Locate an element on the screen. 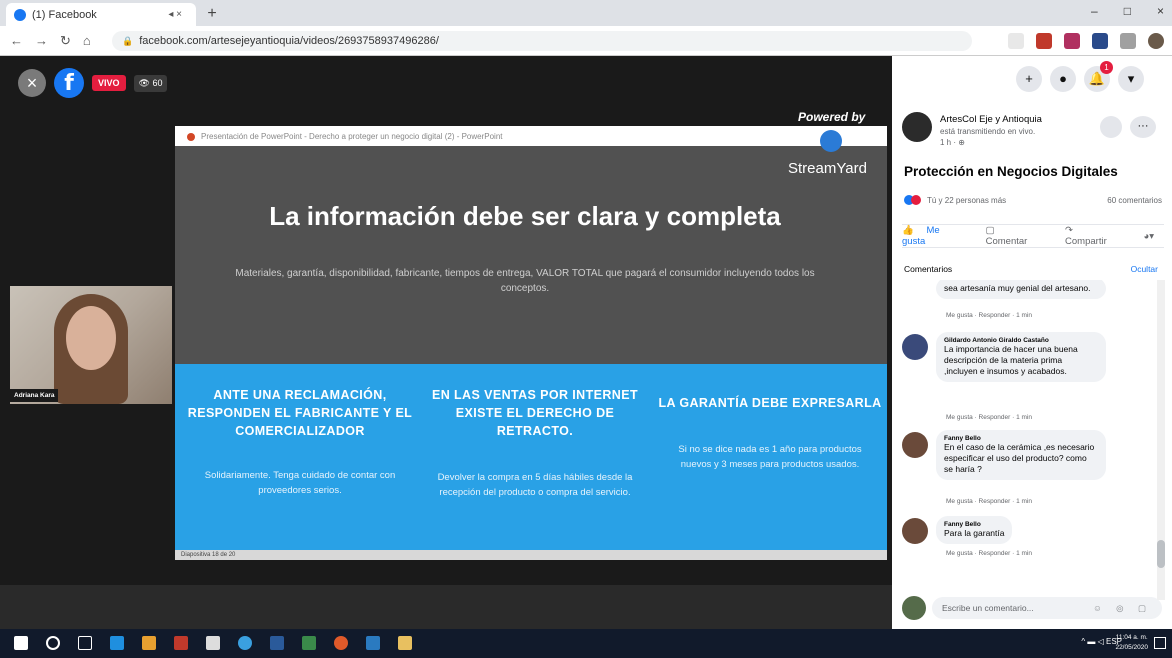 This screenshot has height=658, width=1172. comment-text: sea artesanía muy genial del artesano. is located at coordinates (1017, 288).